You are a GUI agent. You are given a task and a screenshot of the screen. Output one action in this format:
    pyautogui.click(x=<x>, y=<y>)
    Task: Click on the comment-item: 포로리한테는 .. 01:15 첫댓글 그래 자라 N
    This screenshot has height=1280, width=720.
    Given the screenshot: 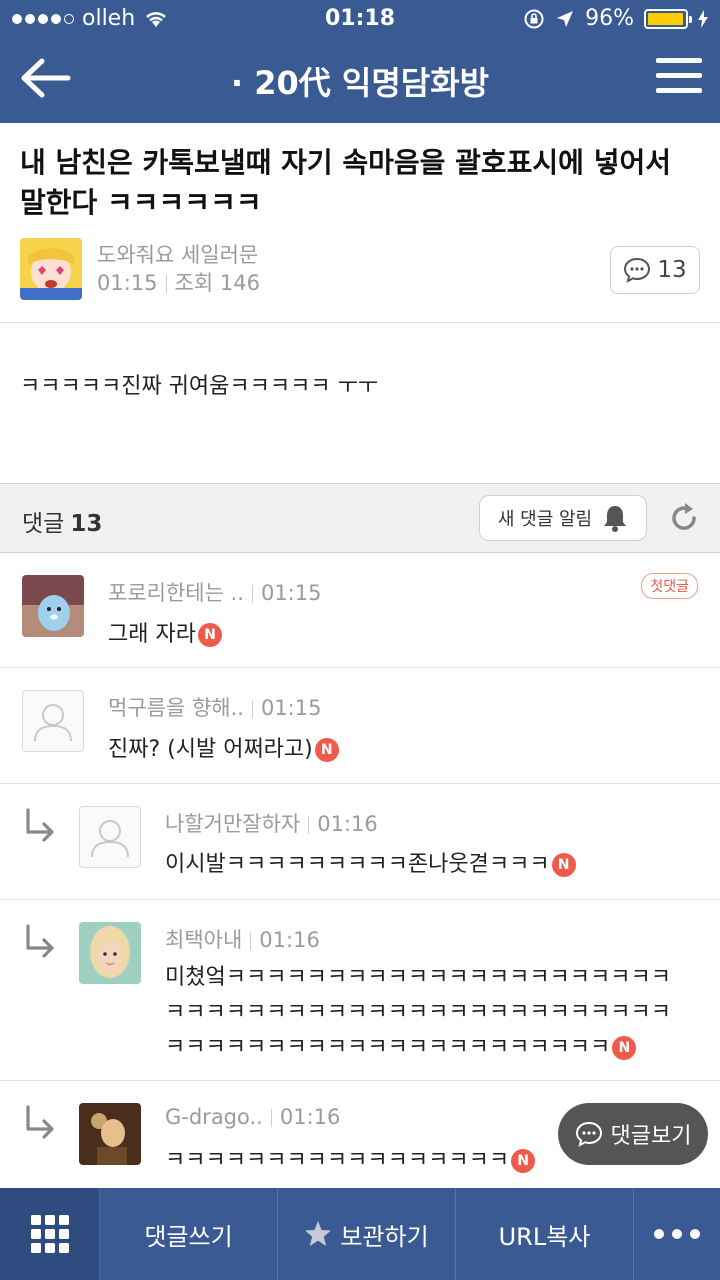 What is the action you would take?
    pyautogui.click(x=360, y=610)
    